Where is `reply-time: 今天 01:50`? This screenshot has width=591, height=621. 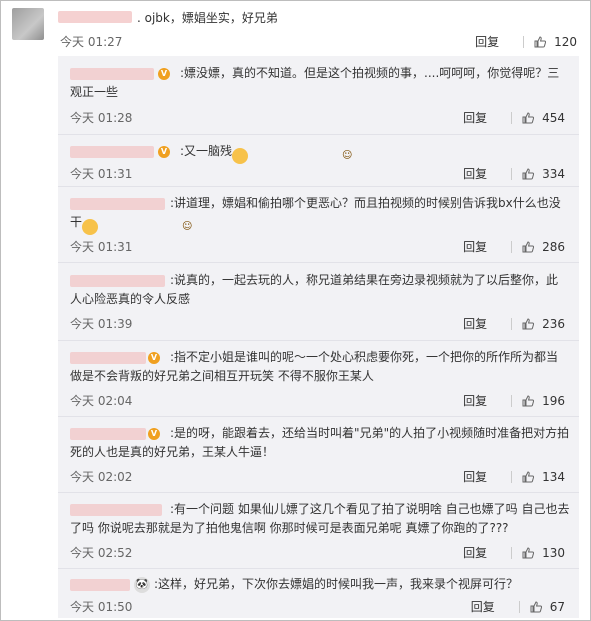 reply-time: 今天 01:50 is located at coordinates (101, 607).